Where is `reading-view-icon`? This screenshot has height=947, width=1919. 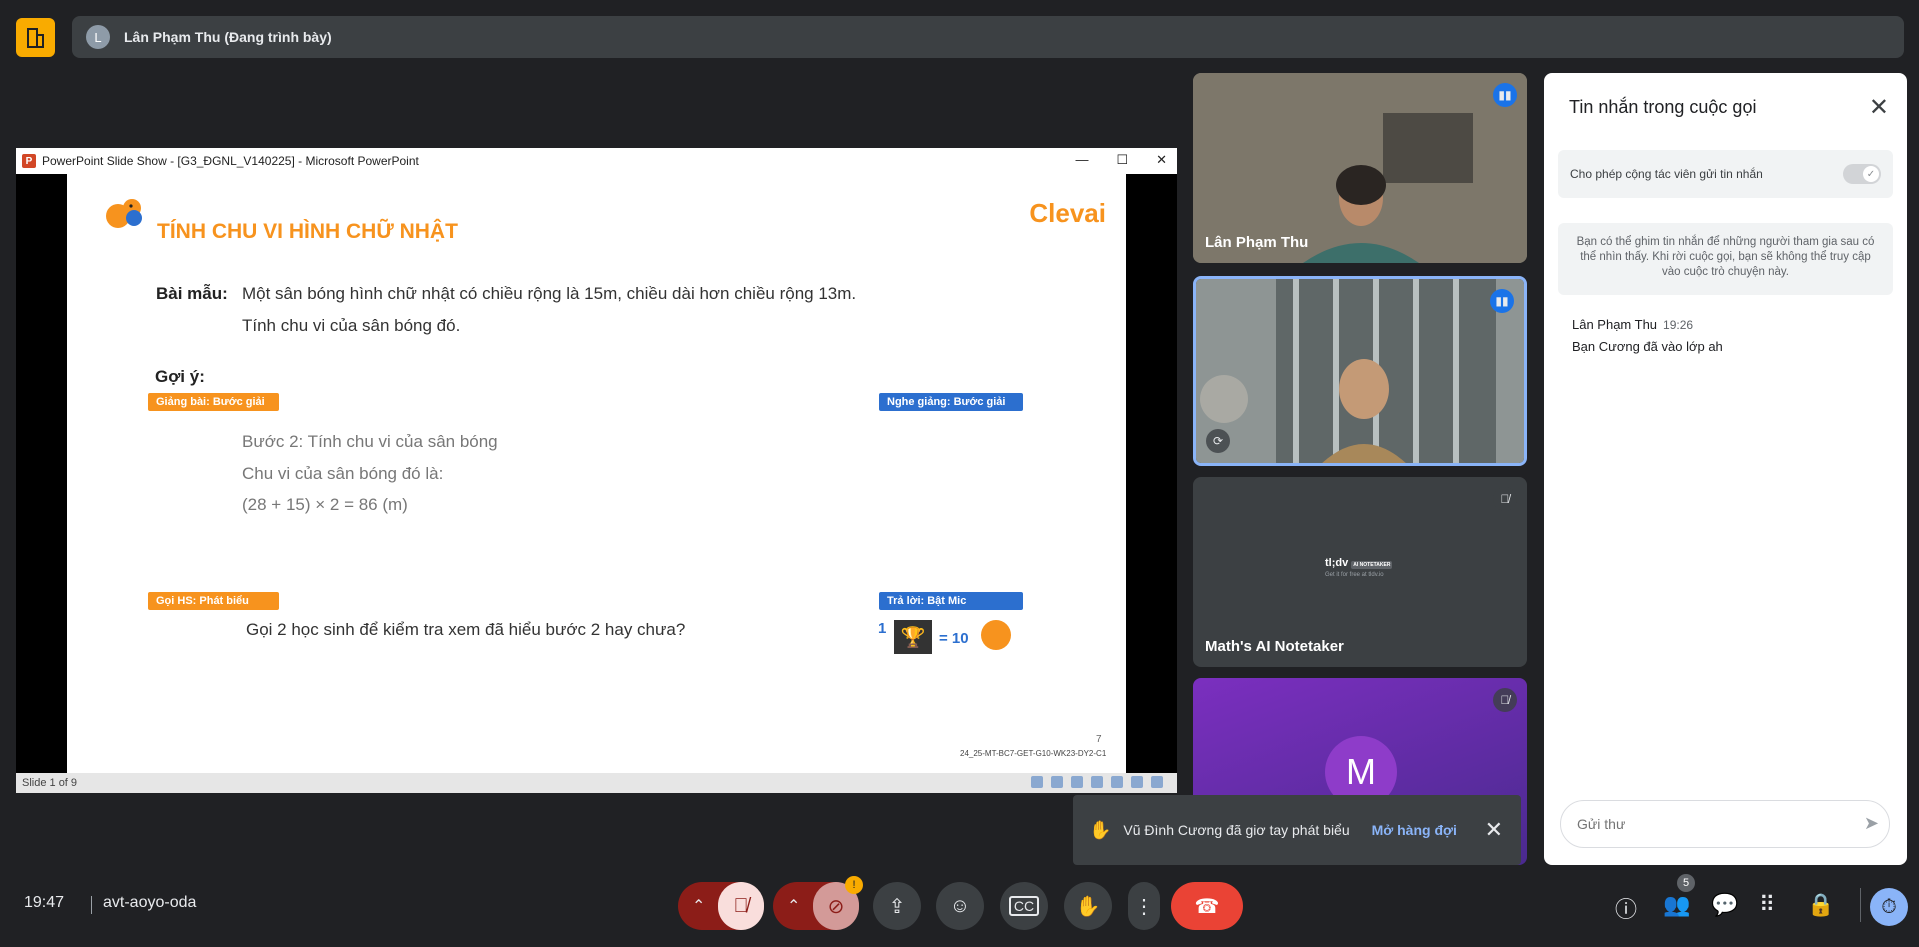 reading-view-icon is located at coordinates (1137, 782).